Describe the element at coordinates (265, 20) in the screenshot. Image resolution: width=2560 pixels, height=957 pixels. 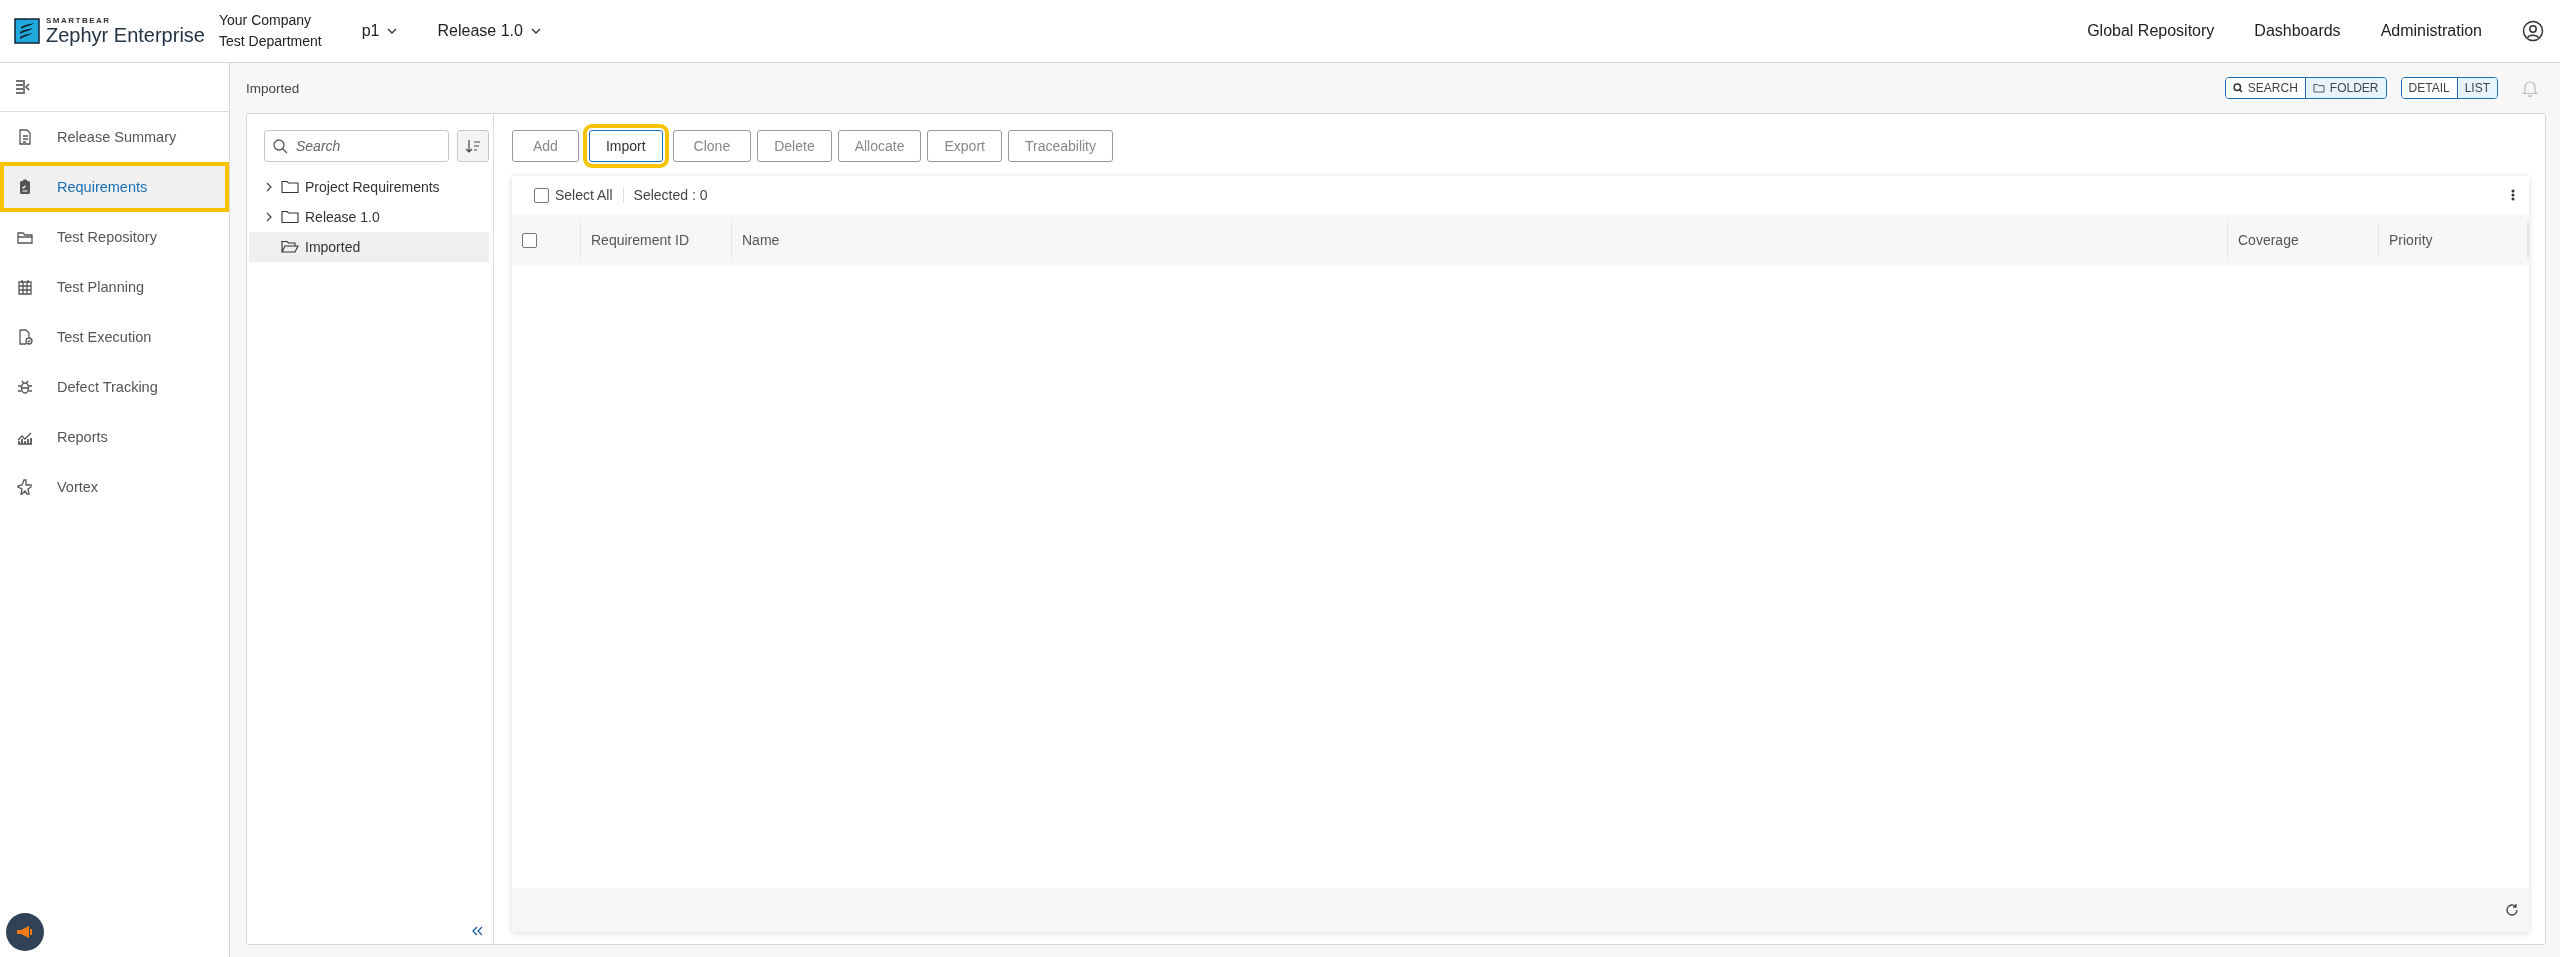
I see `company-name: Your Company` at that location.